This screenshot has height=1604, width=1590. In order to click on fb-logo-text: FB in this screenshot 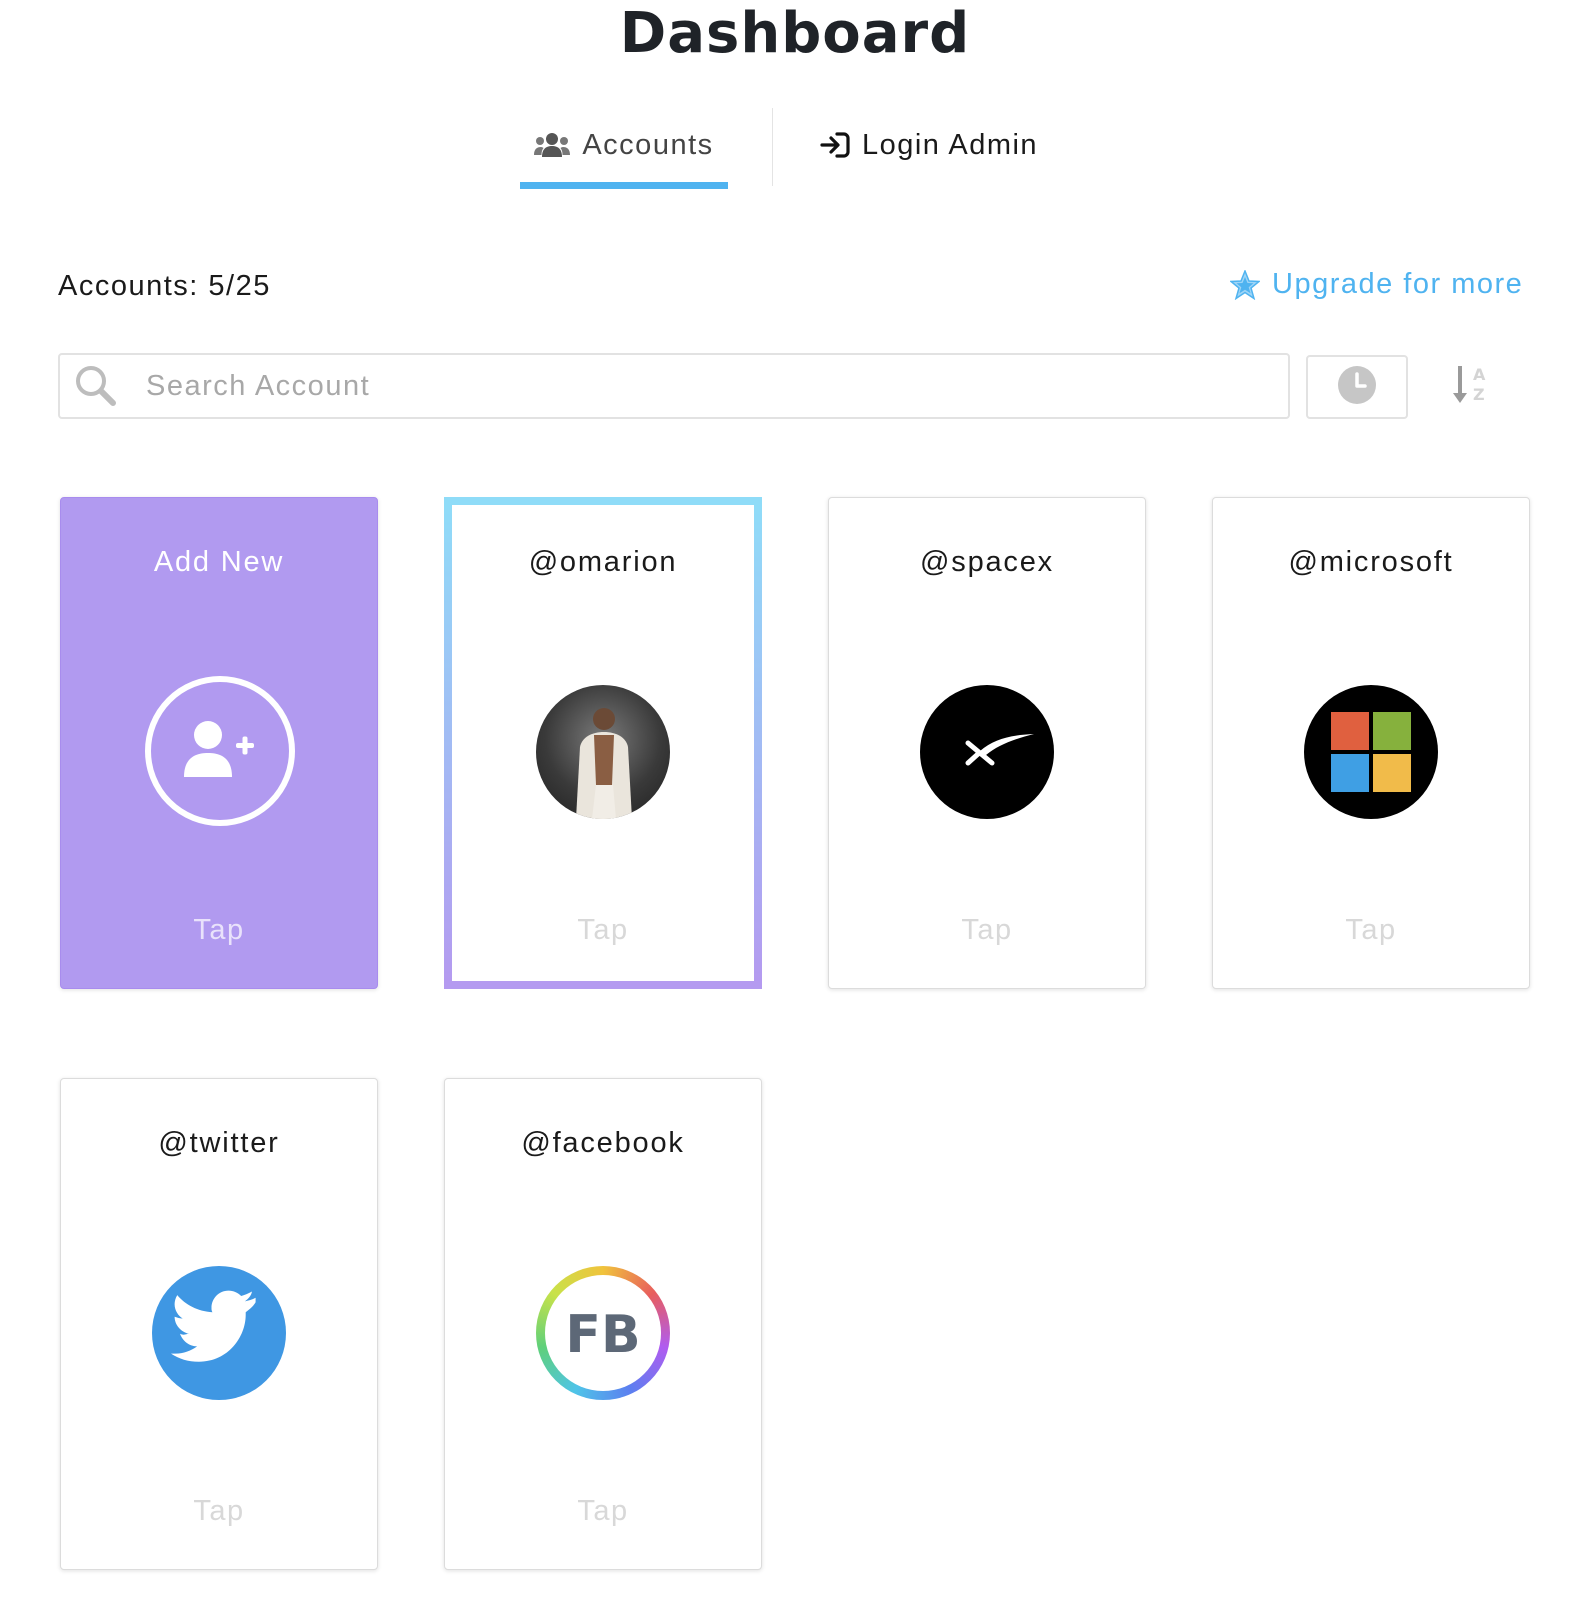, I will do `click(602, 1335)`.